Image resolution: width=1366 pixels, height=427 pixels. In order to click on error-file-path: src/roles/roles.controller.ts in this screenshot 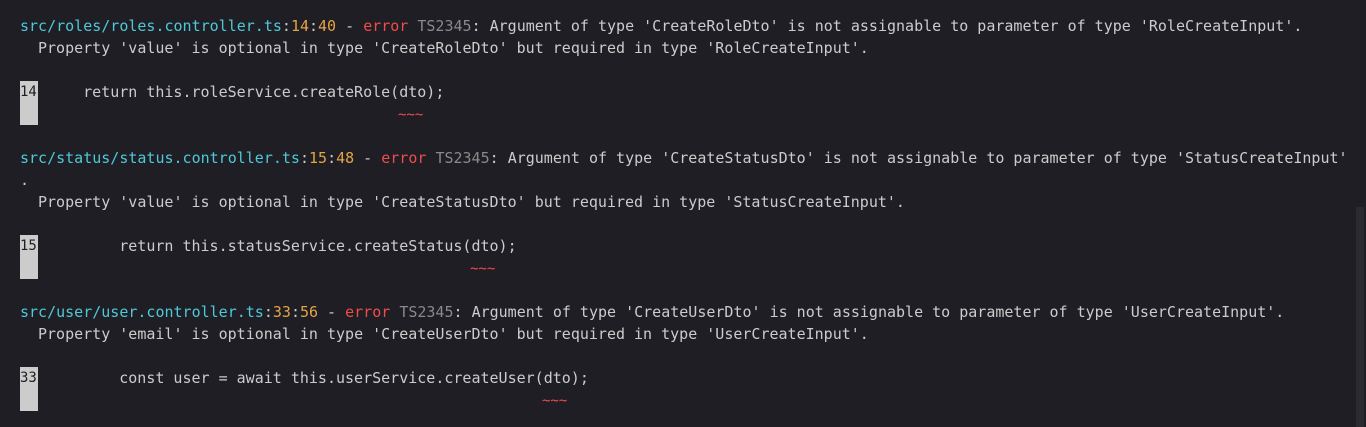, I will do `click(151, 26)`.